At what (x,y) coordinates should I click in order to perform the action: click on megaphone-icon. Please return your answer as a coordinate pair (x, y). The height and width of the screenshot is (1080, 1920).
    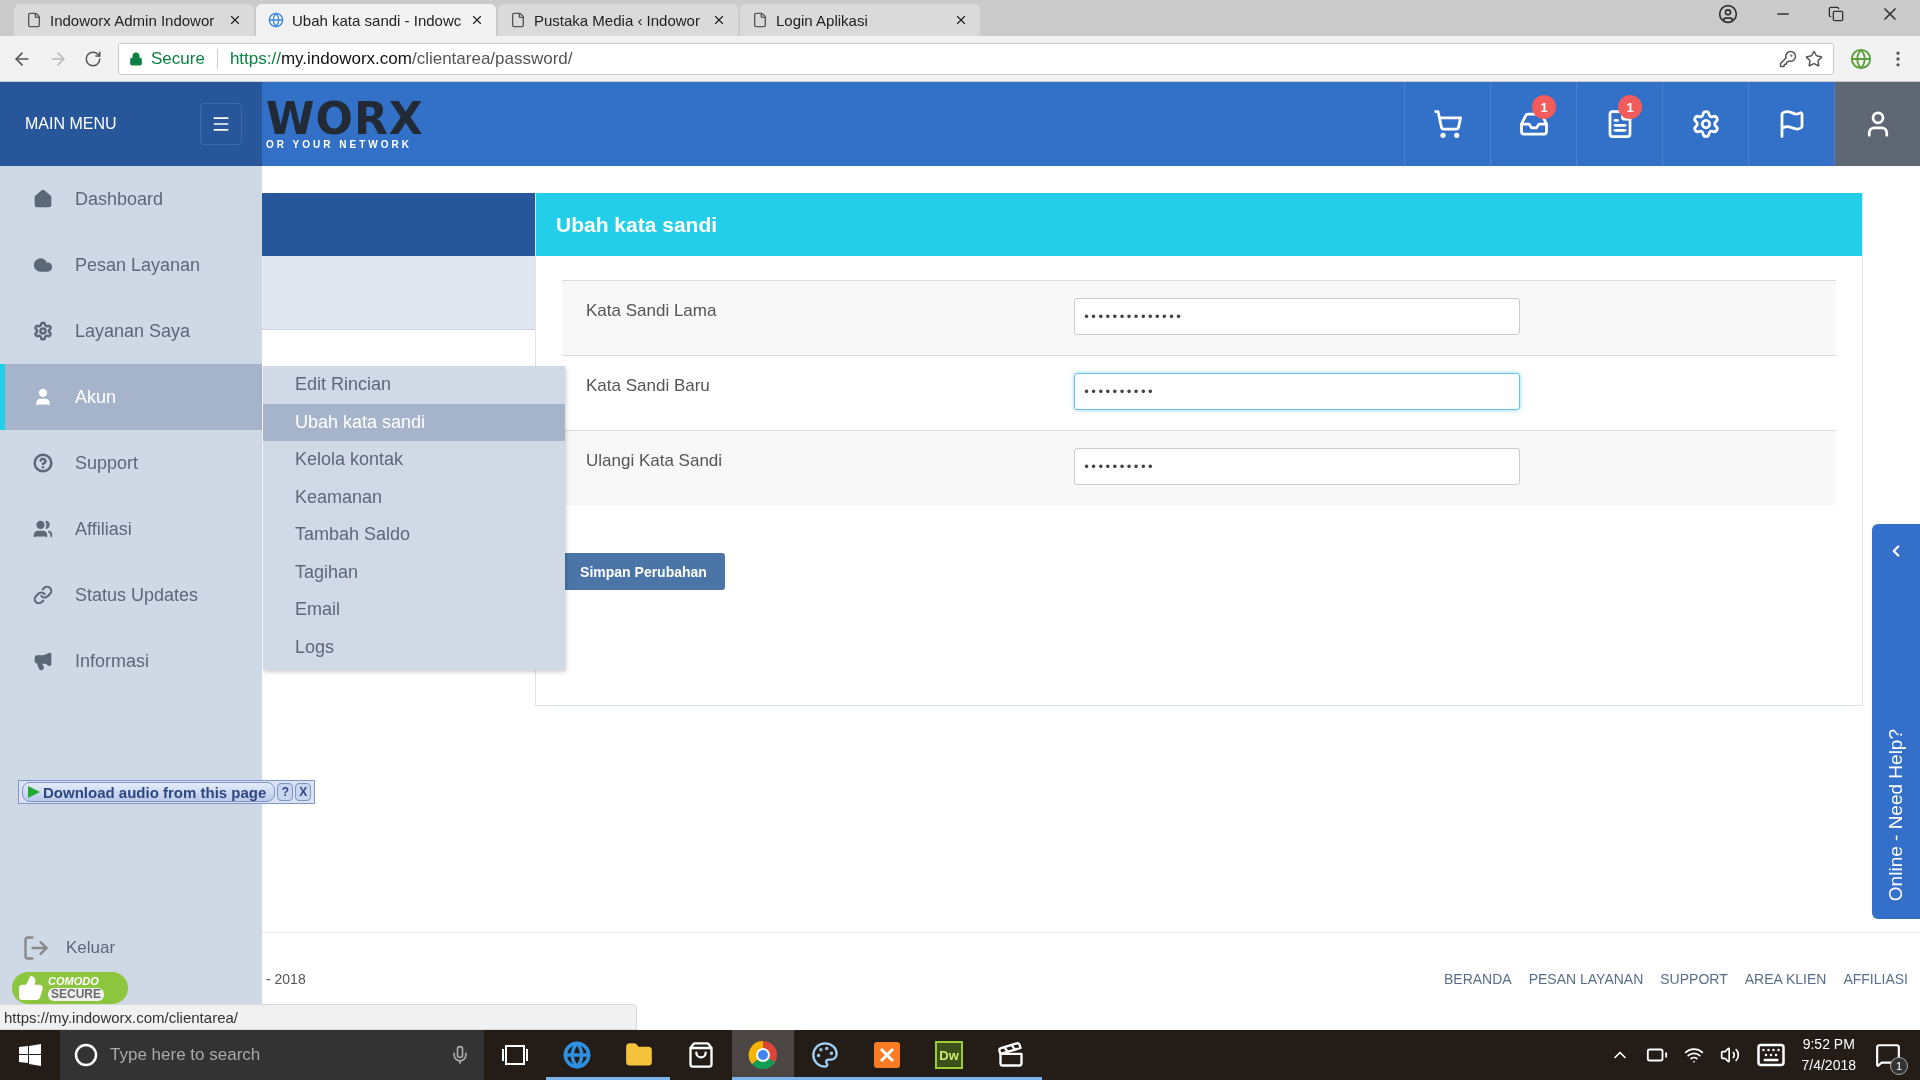
    Looking at the image, I should click on (43, 661).